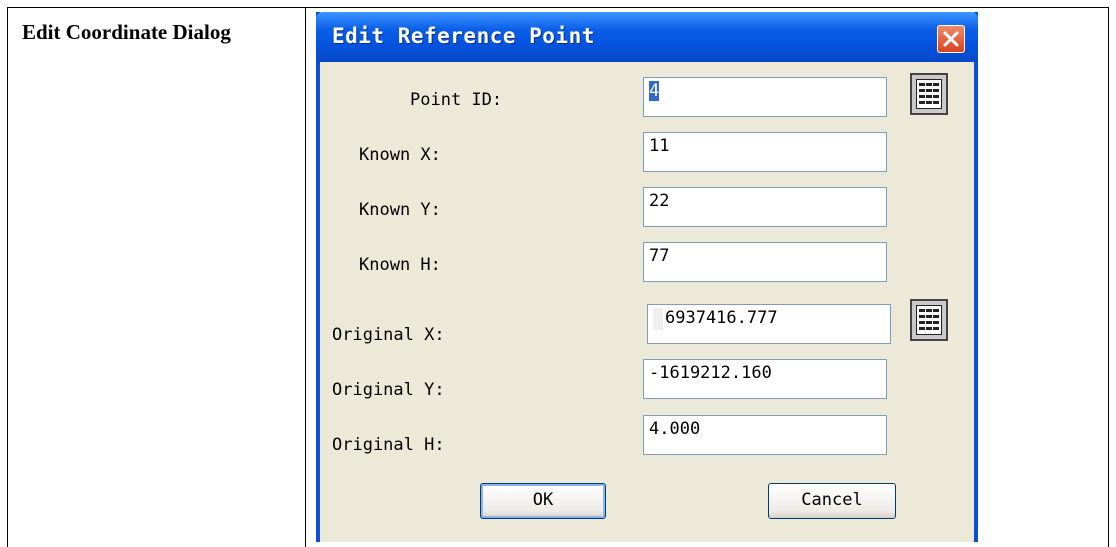 The height and width of the screenshot is (547, 1116). Describe the element at coordinates (305, 277) in the screenshot. I see `table-column-divider` at that location.